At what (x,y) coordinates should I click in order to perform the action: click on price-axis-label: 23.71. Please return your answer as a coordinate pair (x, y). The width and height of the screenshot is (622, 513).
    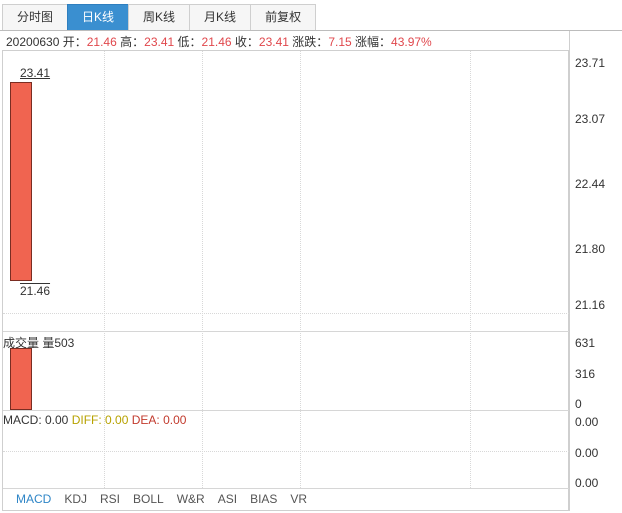
    Looking at the image, I should click on (590, 63).